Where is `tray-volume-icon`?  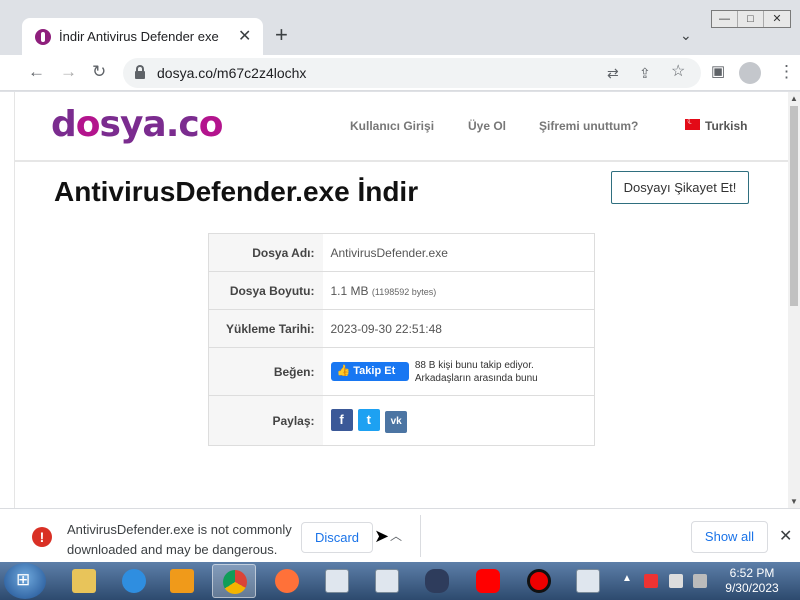
tray-volume-icon is located at coordinates (700, 581).